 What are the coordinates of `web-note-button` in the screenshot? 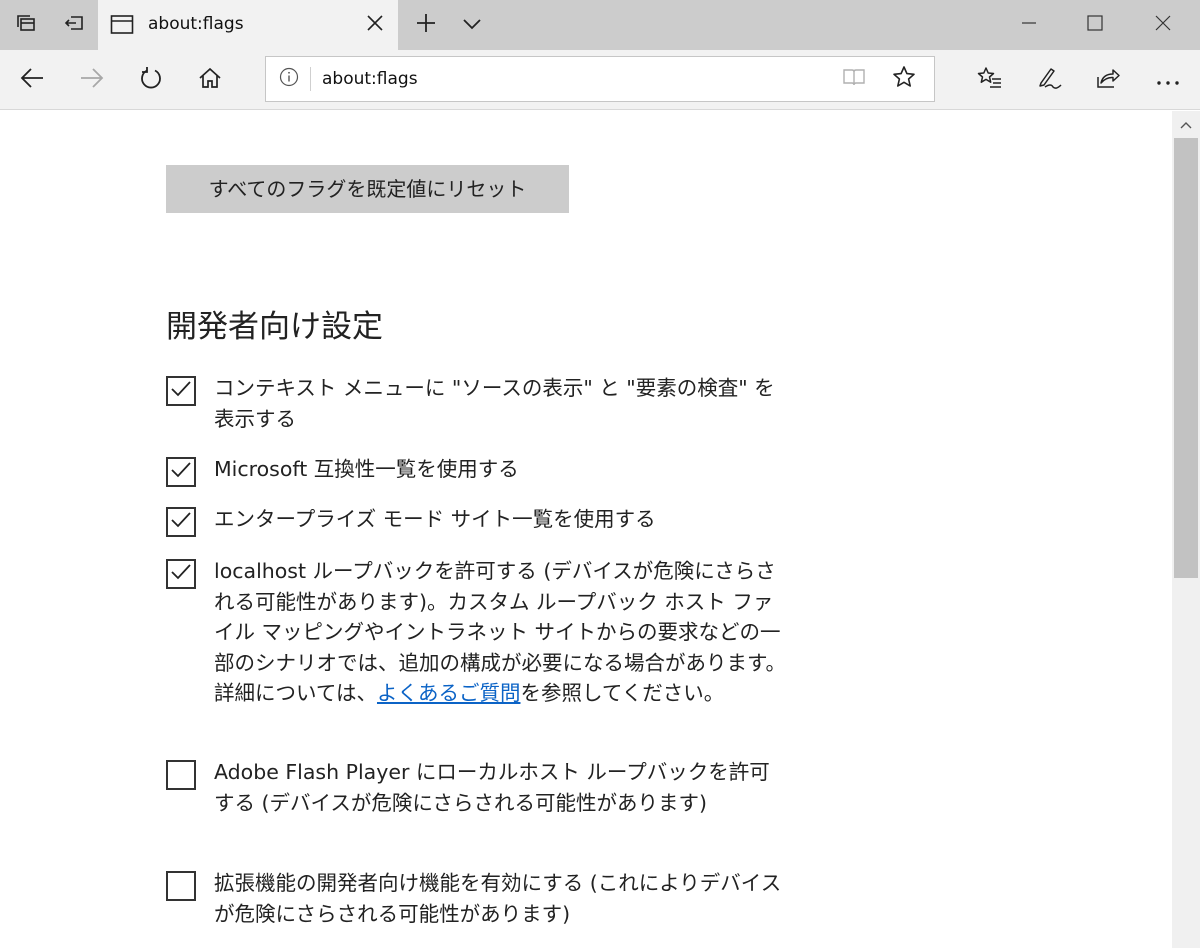 It's located at (1050, 80).